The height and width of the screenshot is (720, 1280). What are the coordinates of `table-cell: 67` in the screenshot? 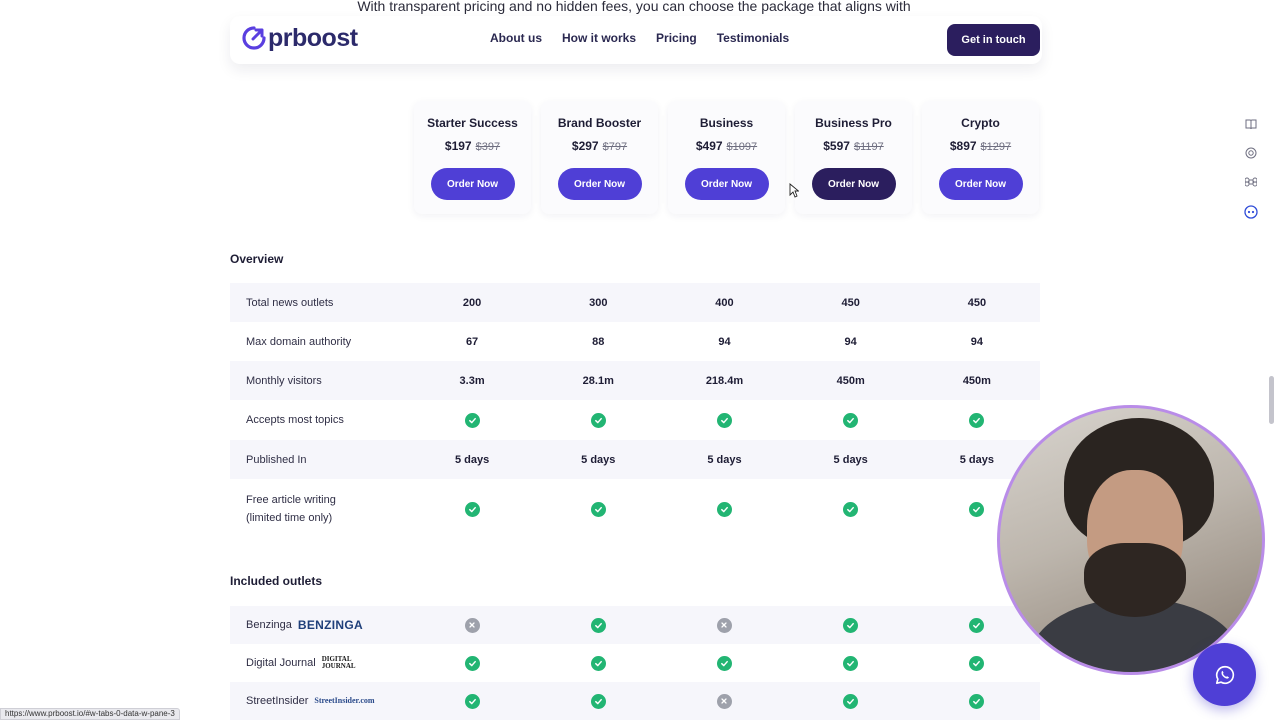 It's located at (472, 341).